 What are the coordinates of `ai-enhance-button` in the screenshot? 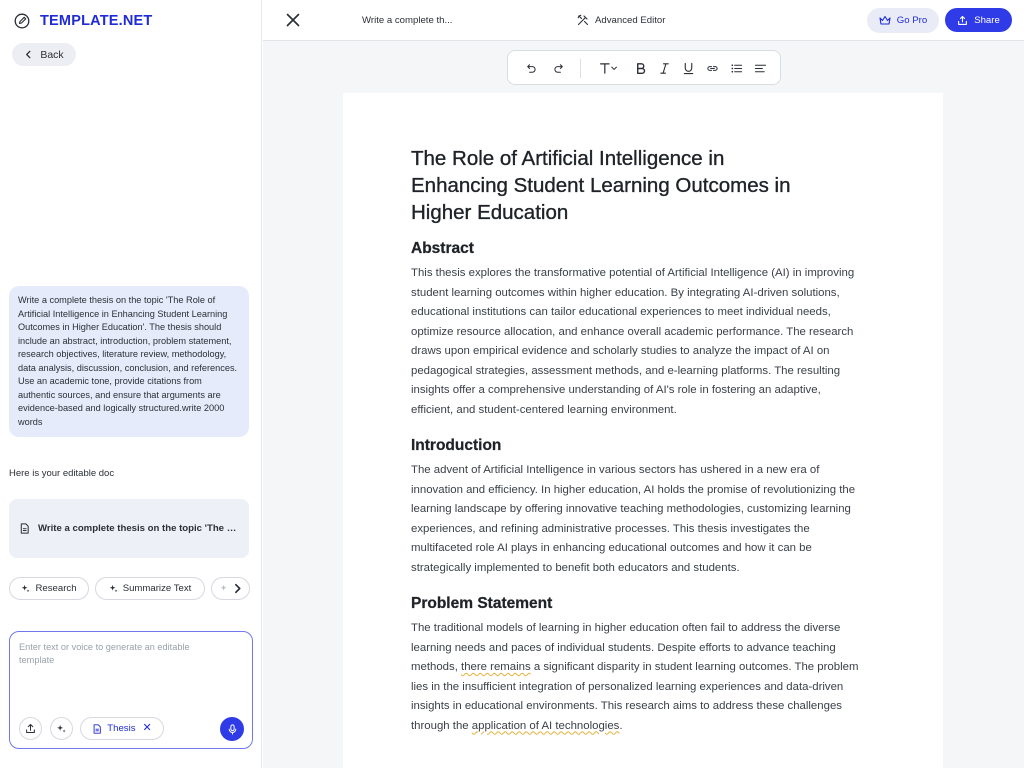 It's located at (61, 728).